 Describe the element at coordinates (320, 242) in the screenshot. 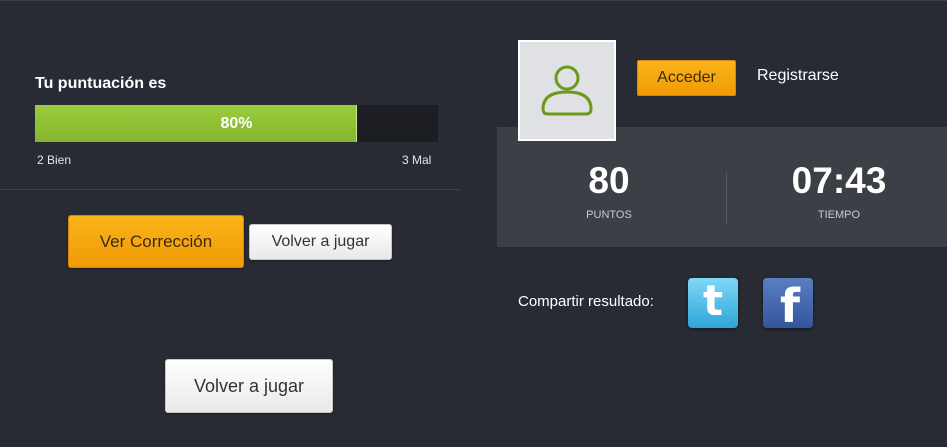

I see `replay-button-small: Volver a jugar` at that location.